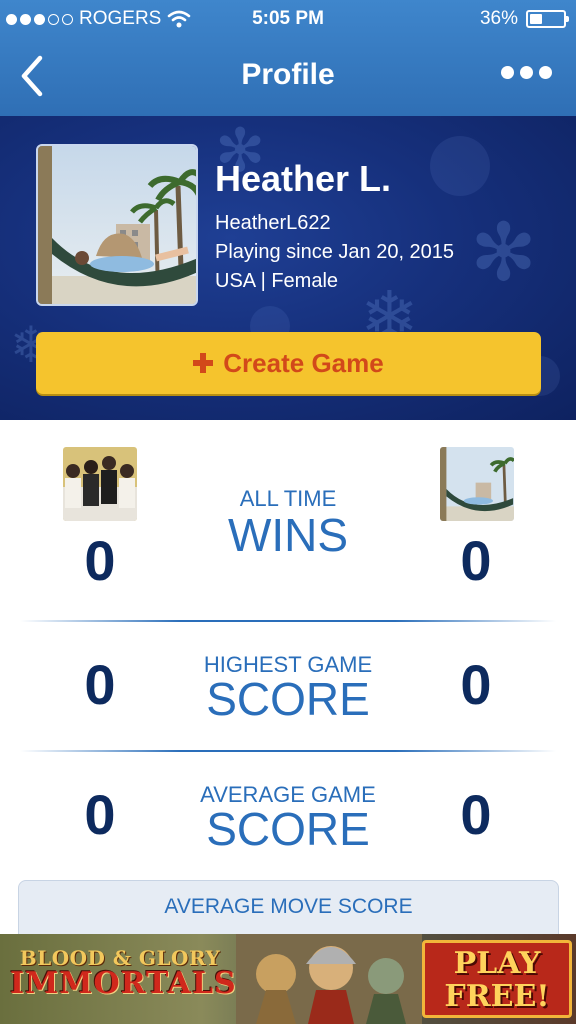 The height and width of the screenshot is (1024, 576). I want to click on average-move-score-label: AVERAGE MOVE SCORE, so click(288, 906).